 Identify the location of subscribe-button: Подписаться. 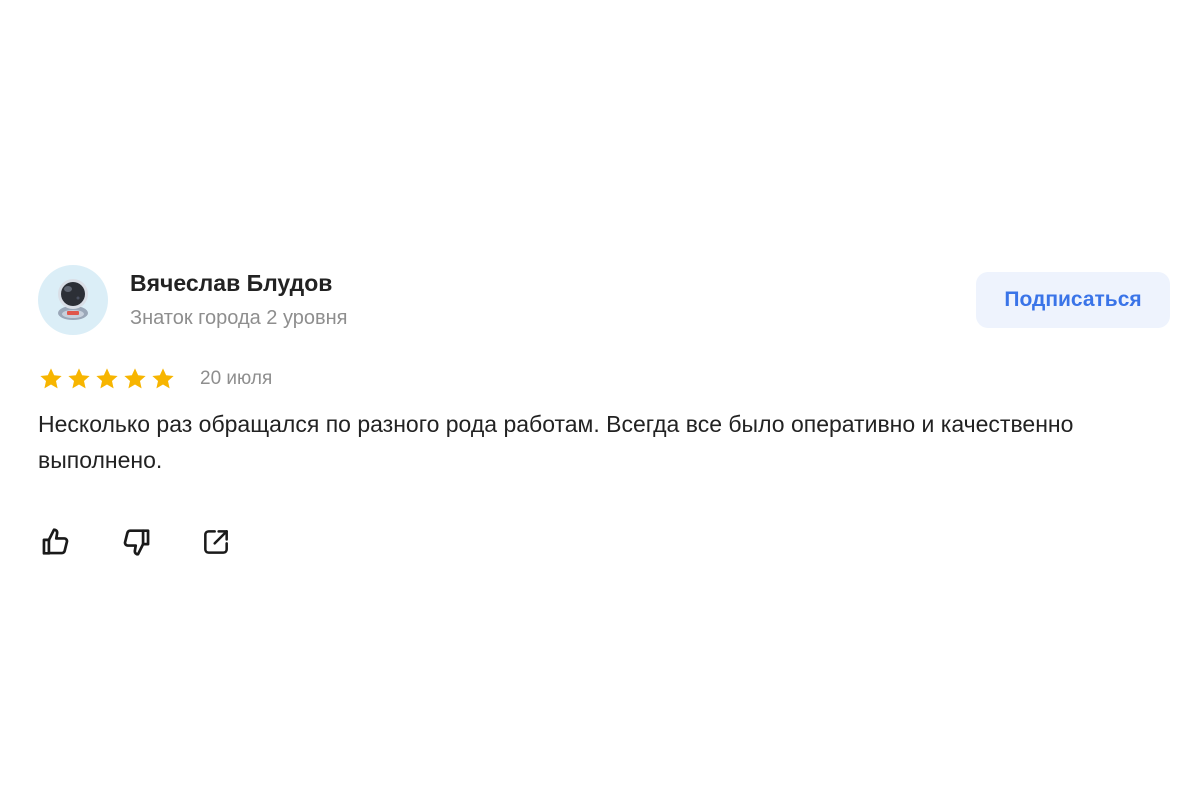
(1073, 300).